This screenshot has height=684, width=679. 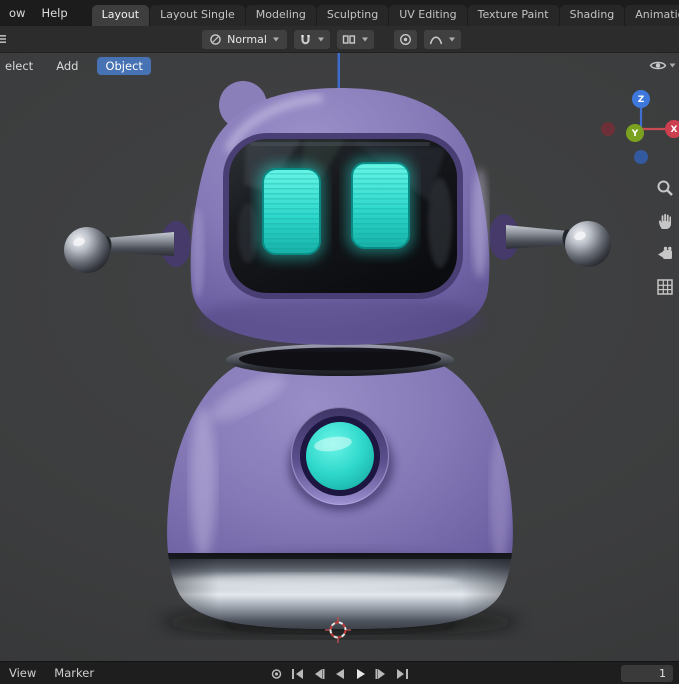 I want to click on tab-modeling: Modeling, so click(x=280, y=15).